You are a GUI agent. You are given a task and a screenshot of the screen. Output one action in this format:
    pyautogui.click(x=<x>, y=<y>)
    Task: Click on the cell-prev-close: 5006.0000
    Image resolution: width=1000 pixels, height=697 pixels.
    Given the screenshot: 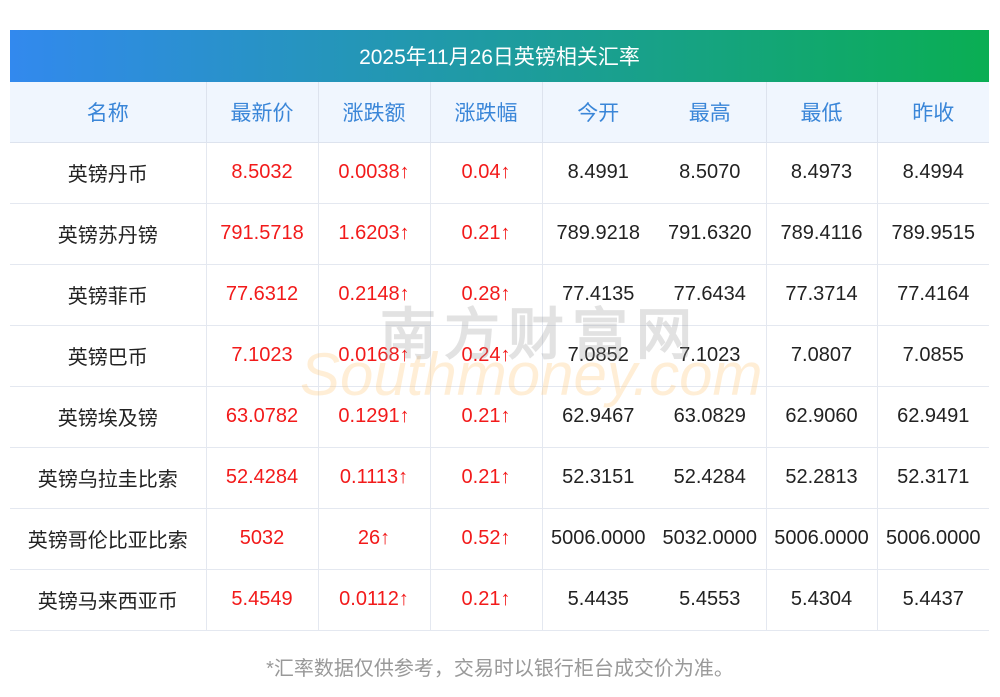 What is the action you would take?
    pyautogui.click(x=933, y=539)
    